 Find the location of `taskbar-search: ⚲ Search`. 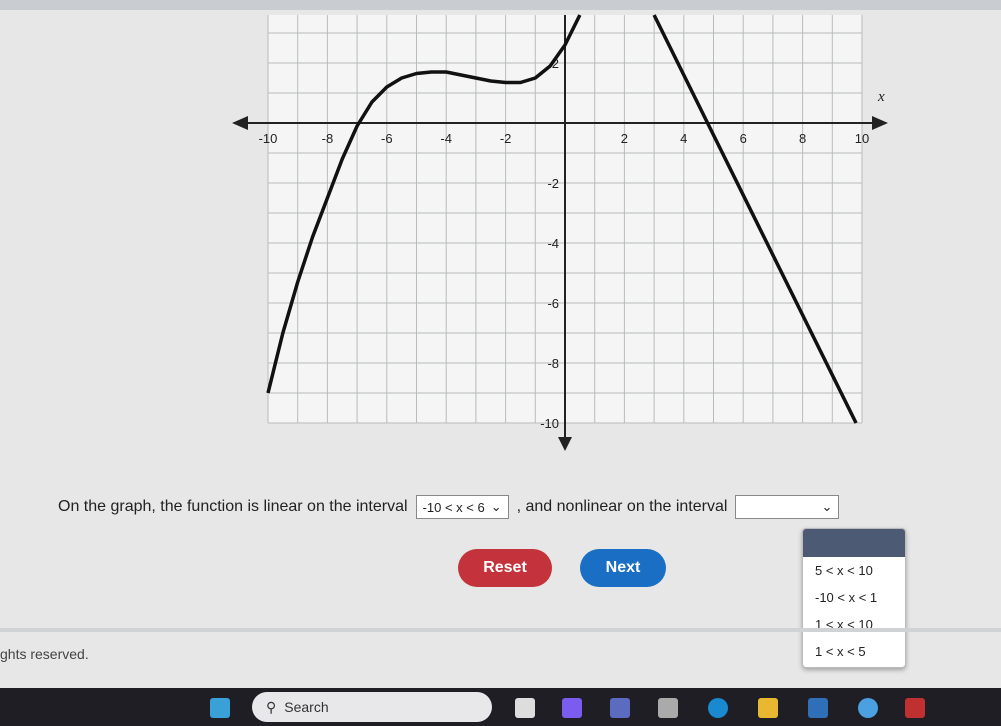

taskbar-search: ⚲ Search is located at coordinates (372, 707).